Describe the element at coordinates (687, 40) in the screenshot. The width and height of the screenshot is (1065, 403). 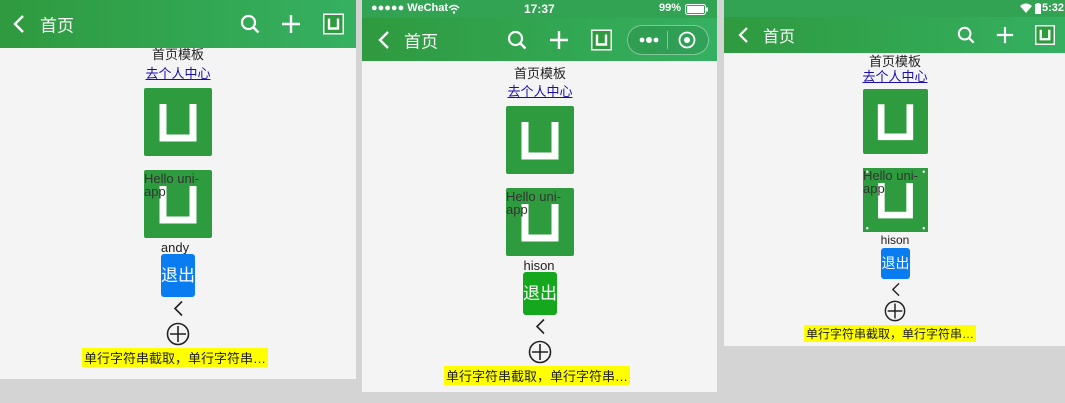
I see `close-target-icon` at that location.